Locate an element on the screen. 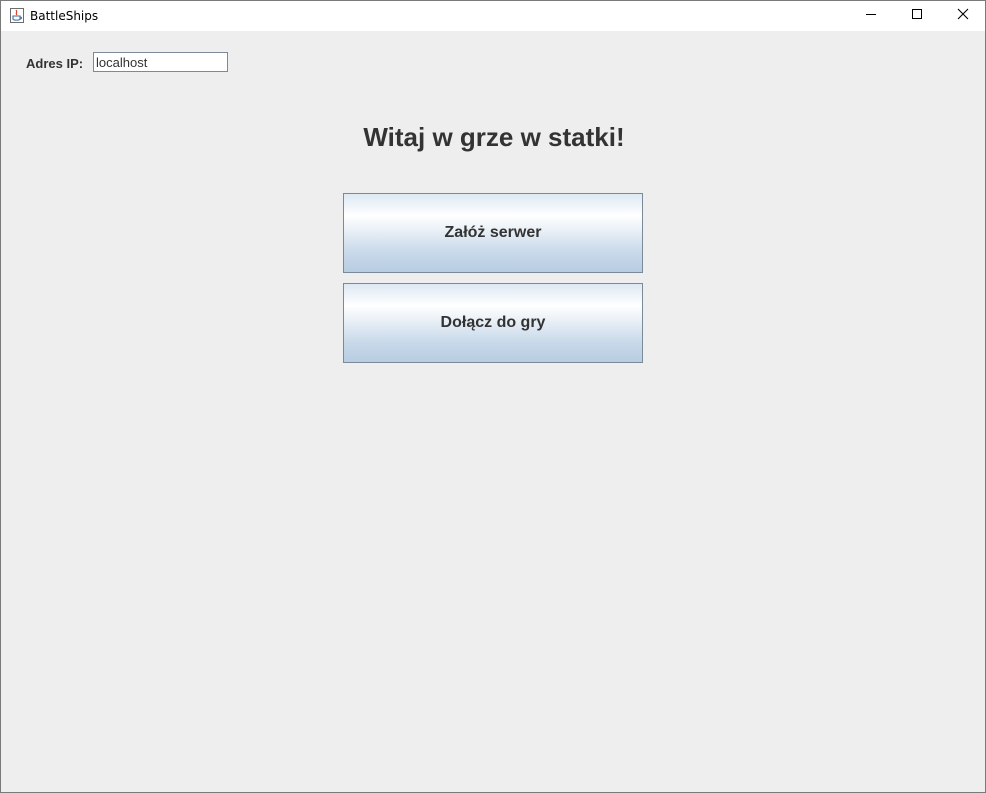 The height and width of the screenshot is (793, 986). maximize-icon is located at coordinates (917, 16).